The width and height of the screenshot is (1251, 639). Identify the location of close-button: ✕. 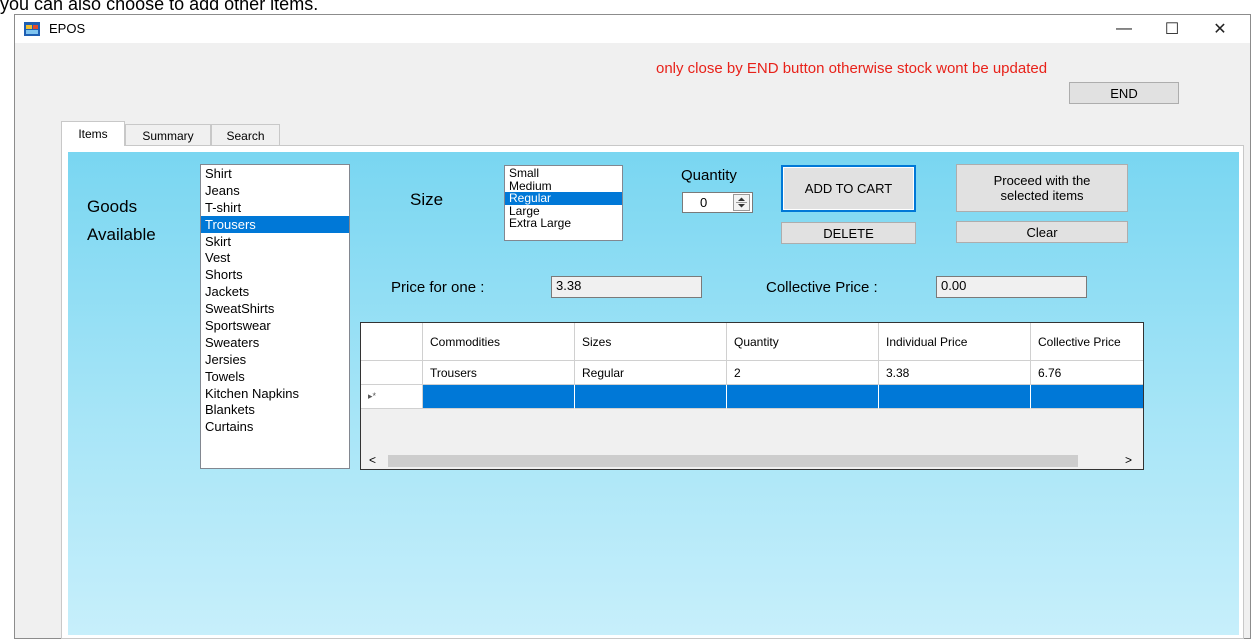
(1220, 29).